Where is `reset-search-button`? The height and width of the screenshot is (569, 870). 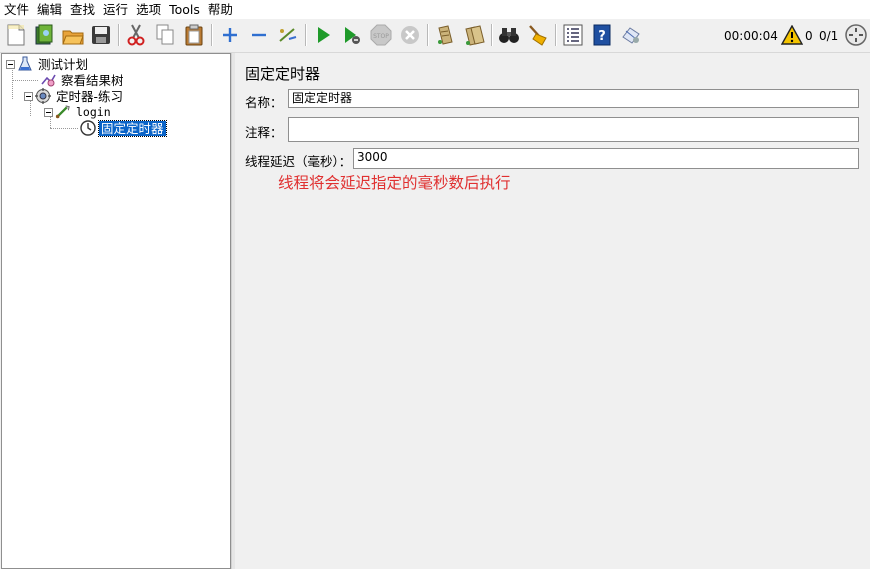 reset-search-button is located at coordinates (538, 35).